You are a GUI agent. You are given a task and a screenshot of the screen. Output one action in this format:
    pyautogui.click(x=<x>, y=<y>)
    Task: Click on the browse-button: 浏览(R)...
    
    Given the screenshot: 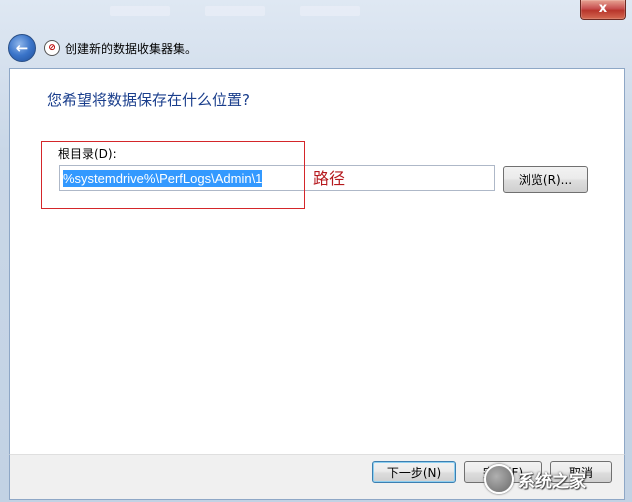 What is the action you would take?
    pyautogui.click(x=545, y=179)
    